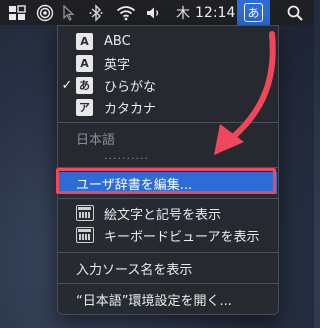 Image resolution: width=320 pixels, height=328 pixels. Describe the element at coordinates (166, 181) in the screenshot. I see `annotation-highlight-frame` at that location.